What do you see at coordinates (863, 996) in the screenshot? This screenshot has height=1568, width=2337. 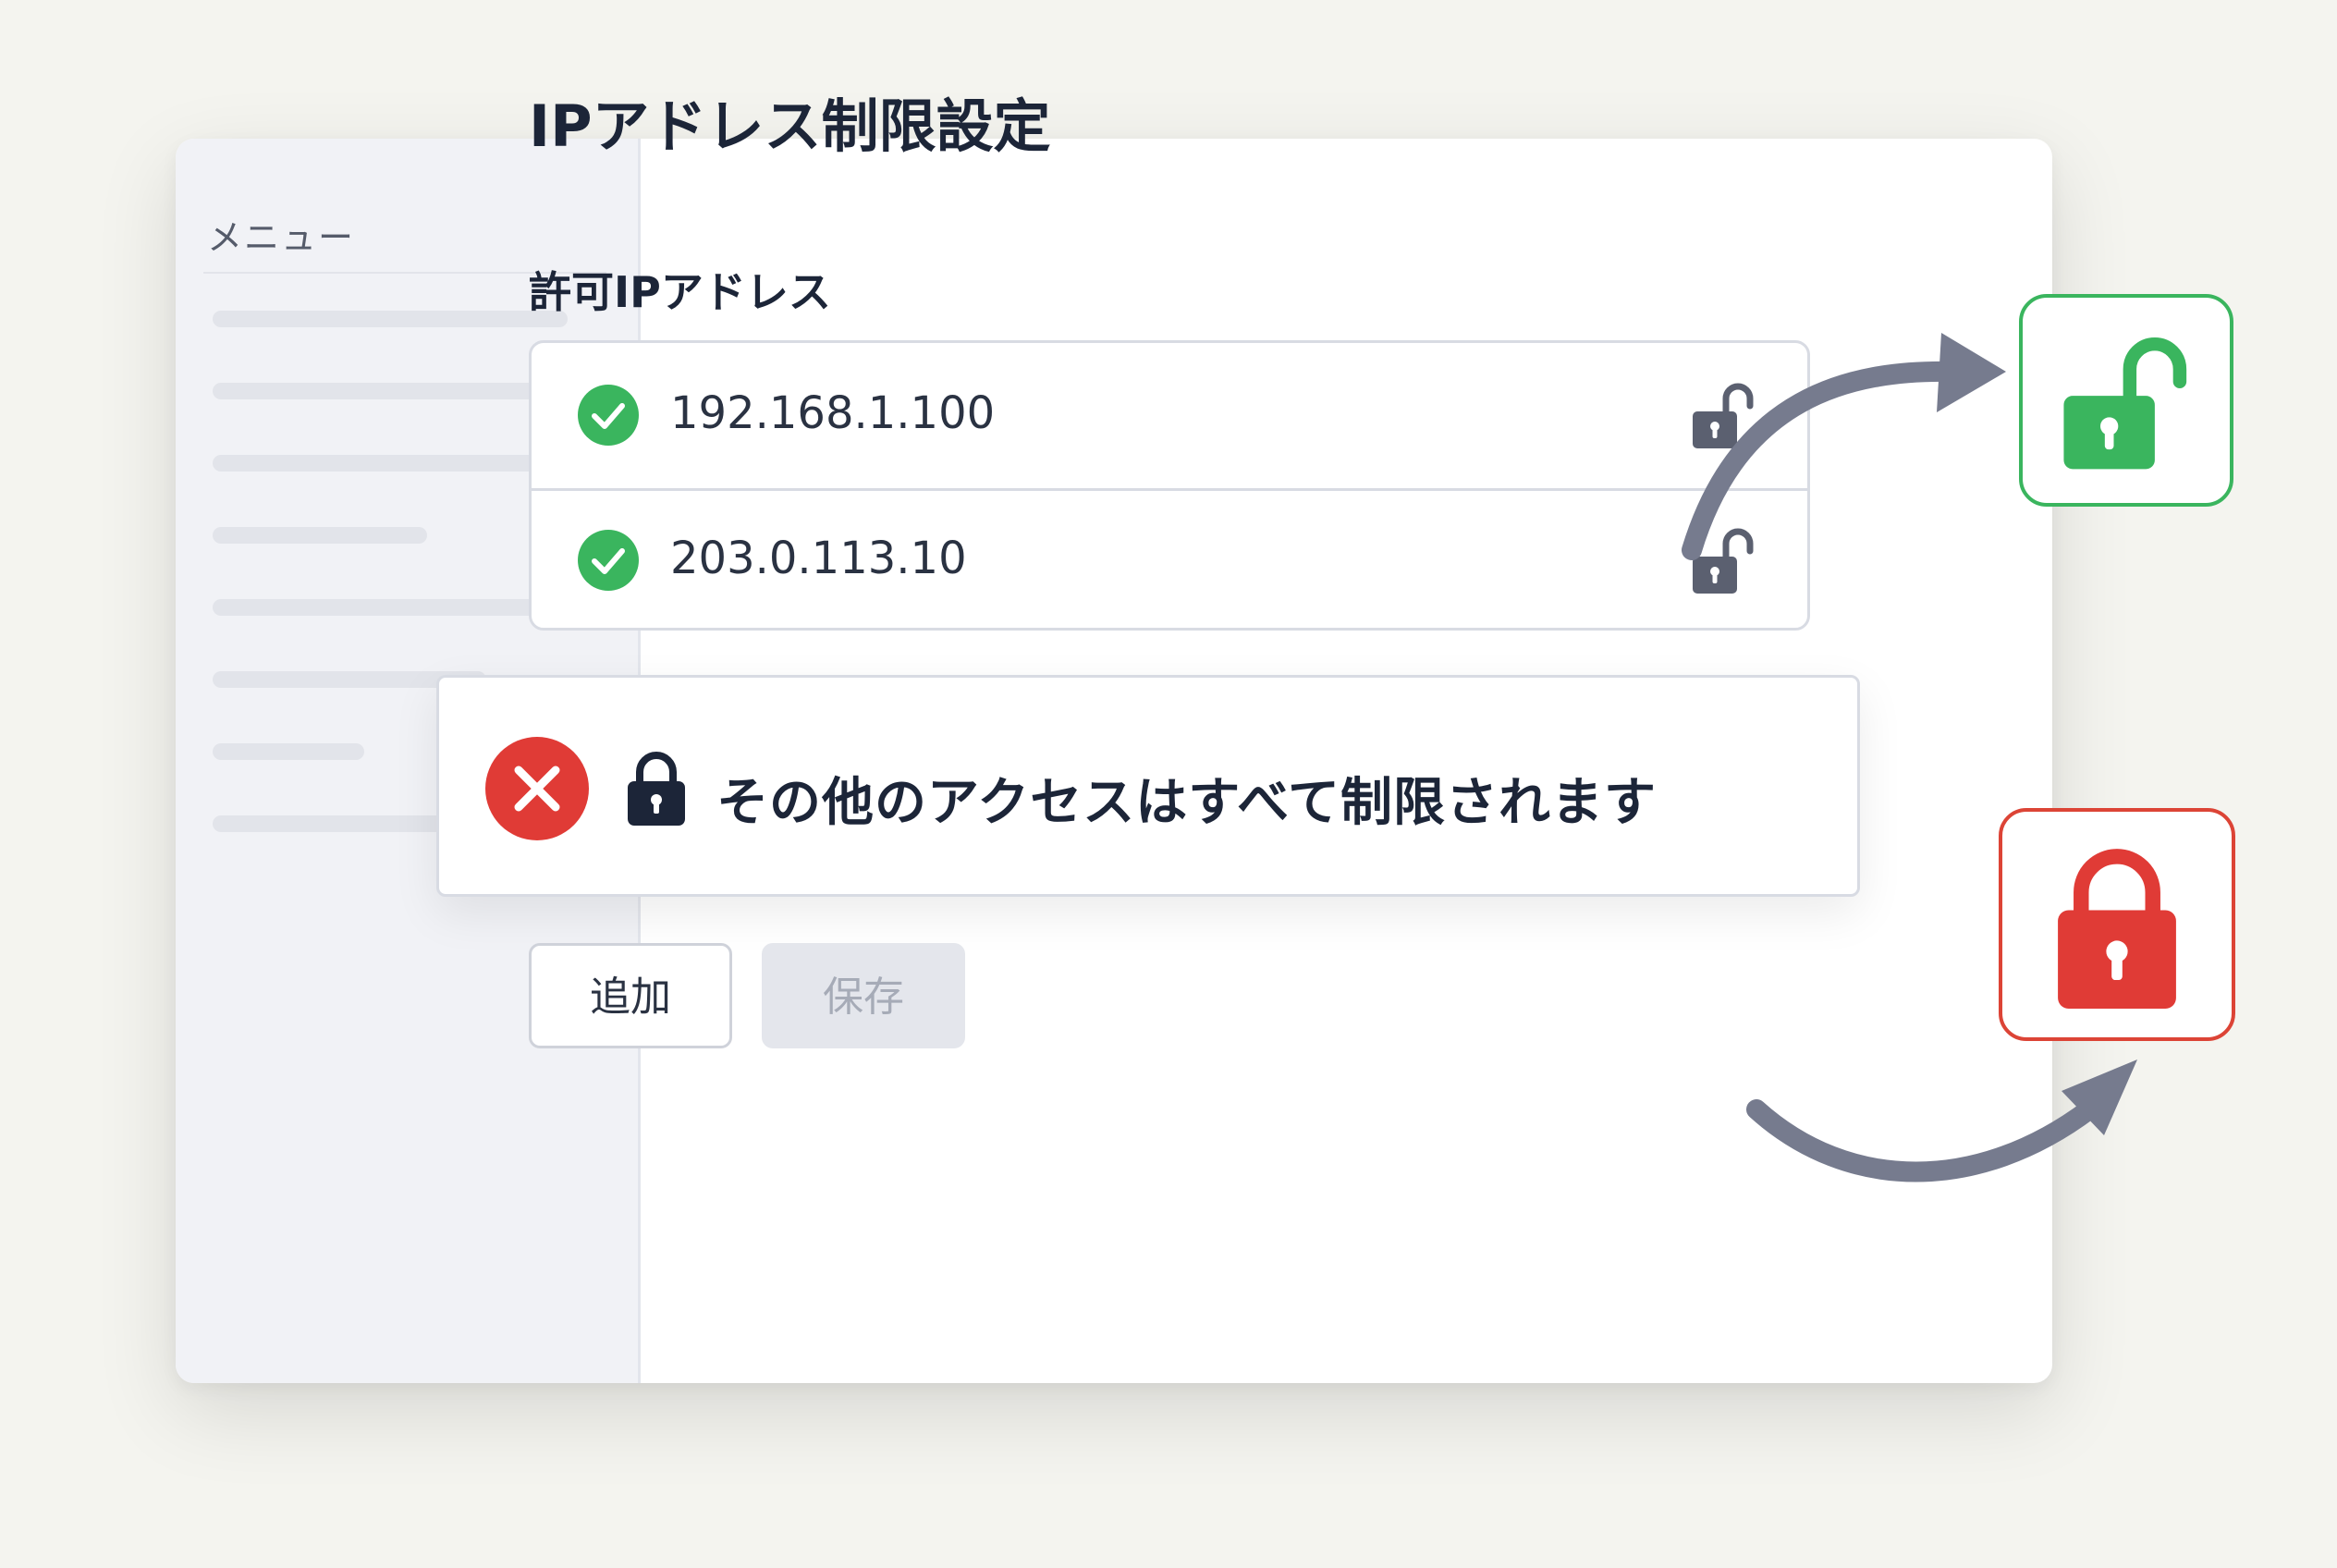 I see `save-button: 保存` at bounding box center [863, 996].